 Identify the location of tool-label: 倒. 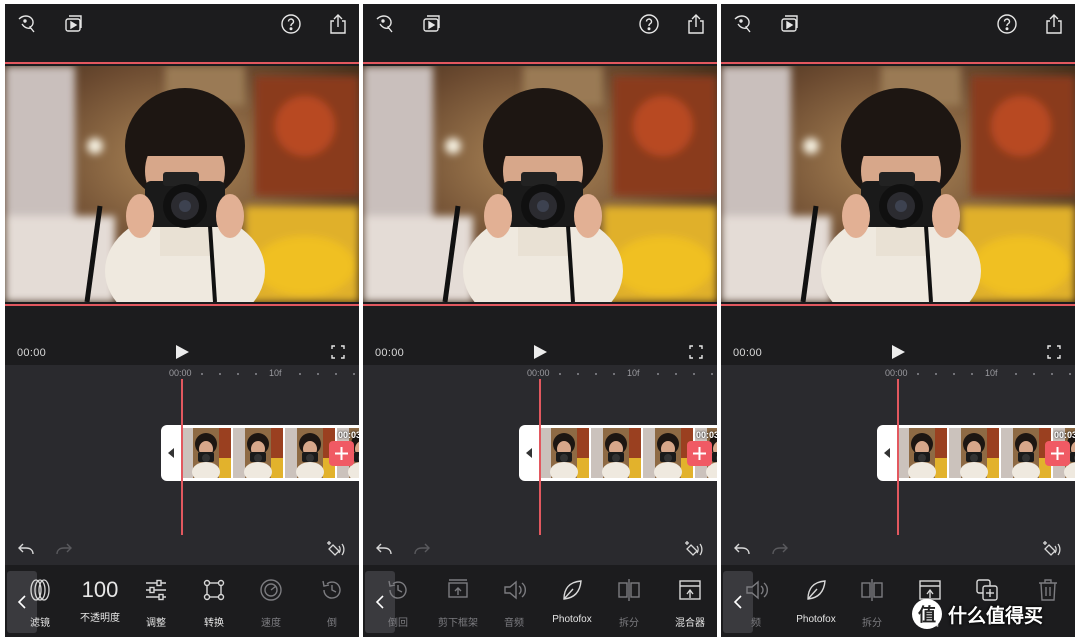
(332, 623).